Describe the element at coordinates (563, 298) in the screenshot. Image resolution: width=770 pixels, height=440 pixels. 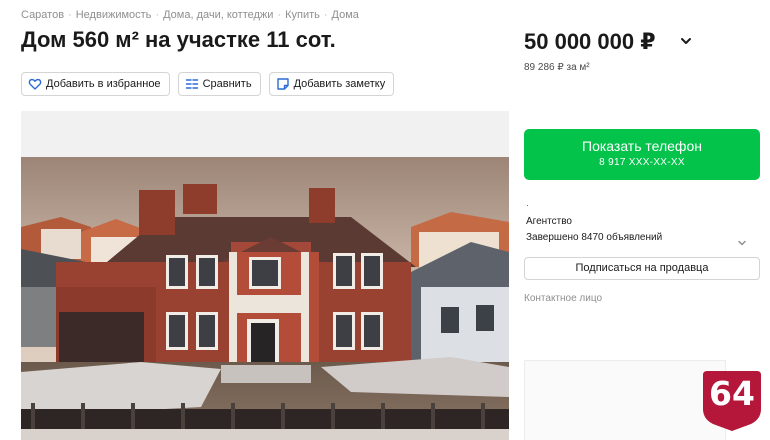
I see `contact-person-label: Контактное лицо` at that location.